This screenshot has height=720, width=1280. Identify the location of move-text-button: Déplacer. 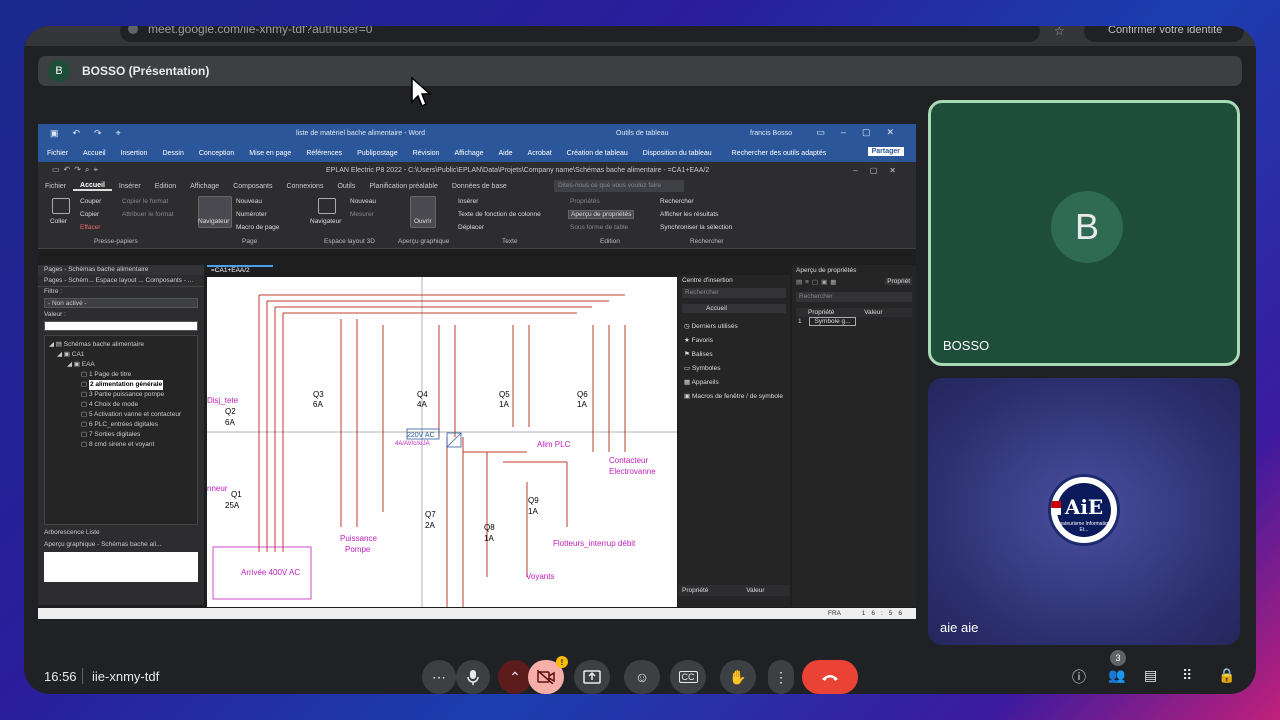
(471, 227).